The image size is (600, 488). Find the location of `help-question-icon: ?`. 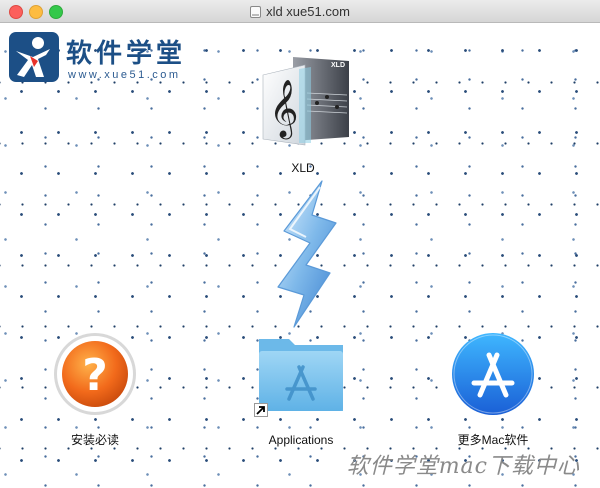

help-question-icon: ? is located at coordinates (95, 374).